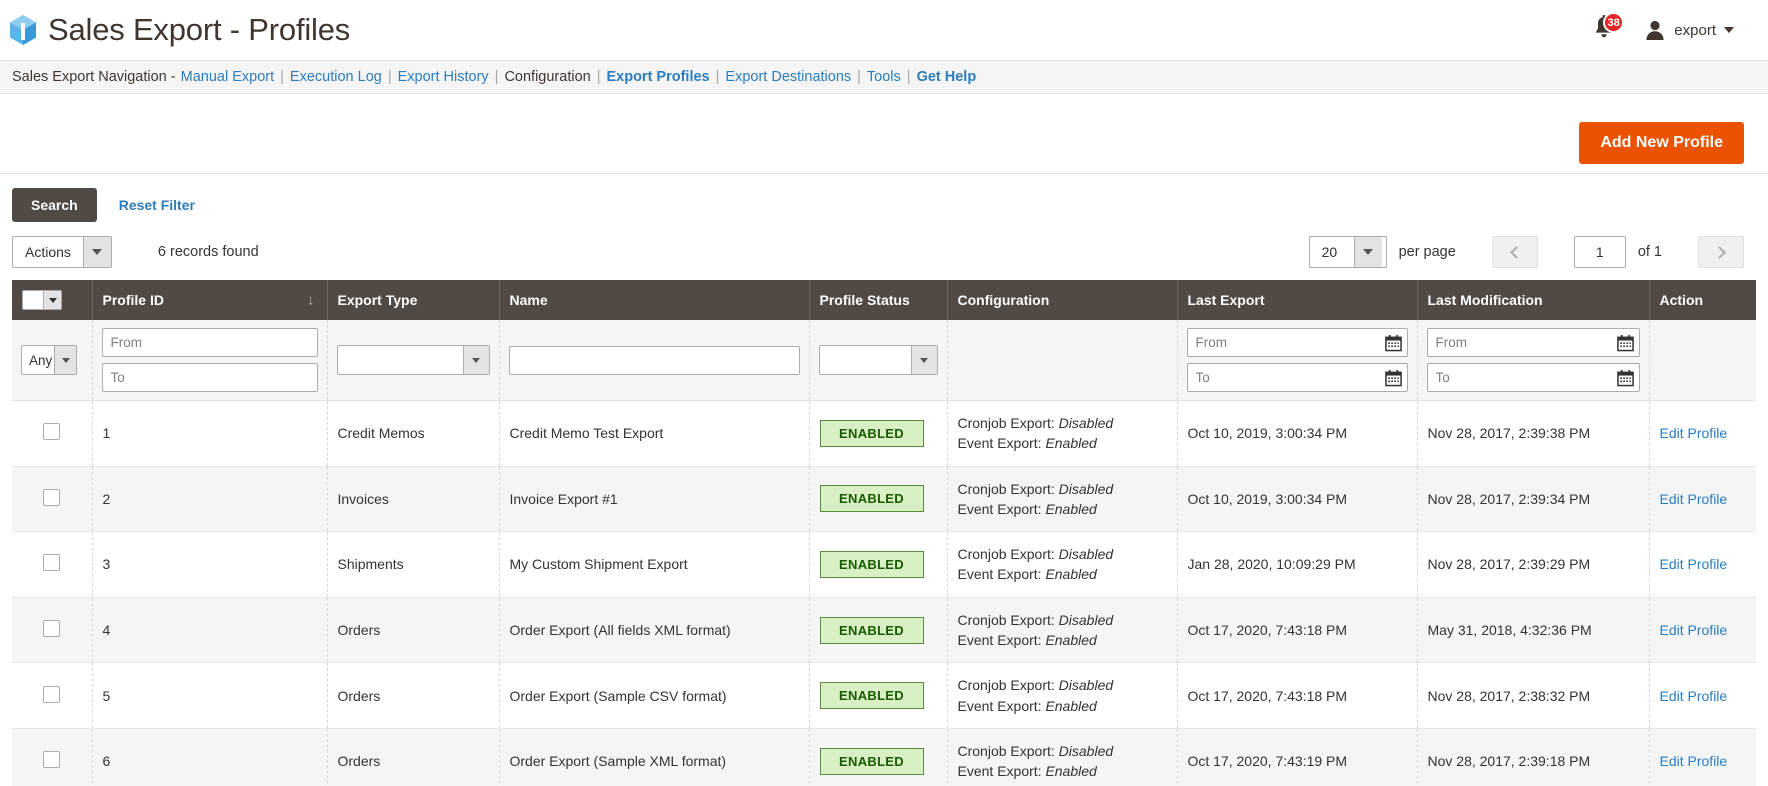  I want to click on filter-export-type-select, so click(413, 360).